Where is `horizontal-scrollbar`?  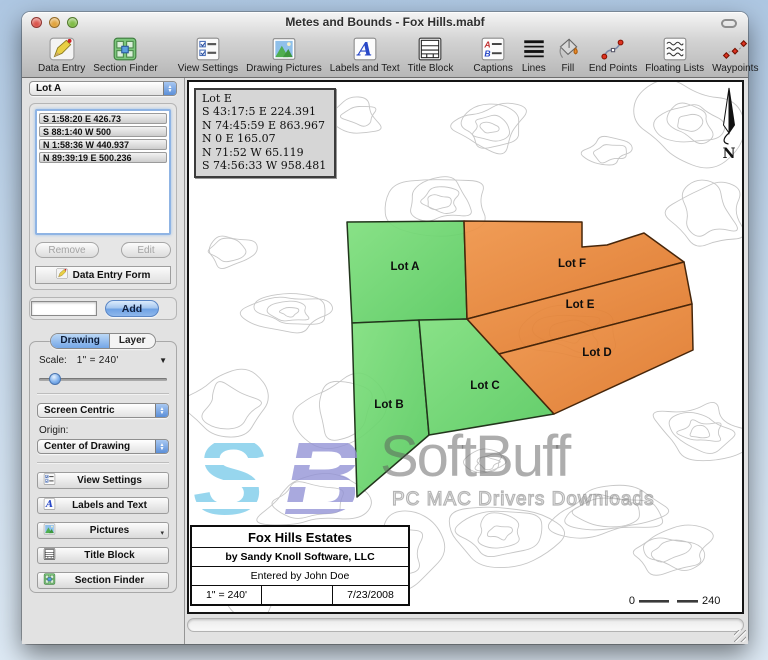 horizontal-scrollbar is located at coordinates (465, 625).